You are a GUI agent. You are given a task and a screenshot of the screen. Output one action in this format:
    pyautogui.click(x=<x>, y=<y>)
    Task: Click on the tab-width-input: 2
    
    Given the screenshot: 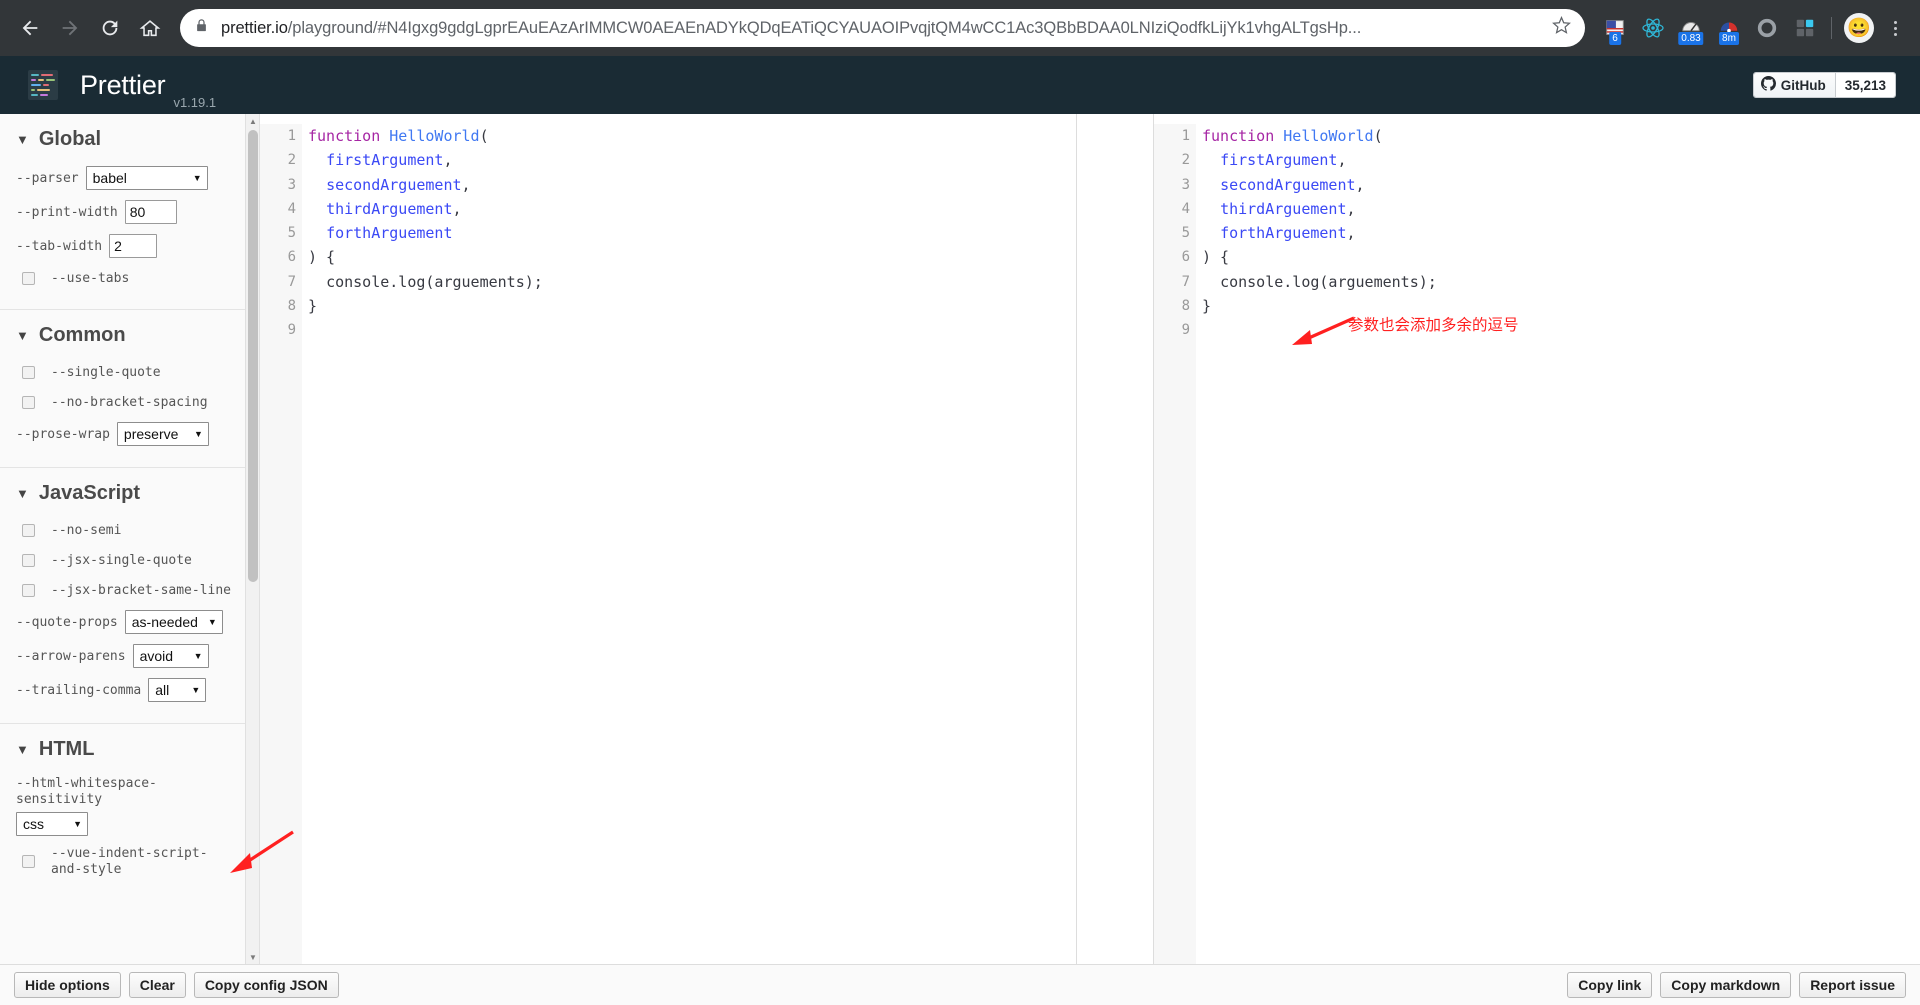 What is the action you would take?
    pyautogui.click(x=133, y=246)
    